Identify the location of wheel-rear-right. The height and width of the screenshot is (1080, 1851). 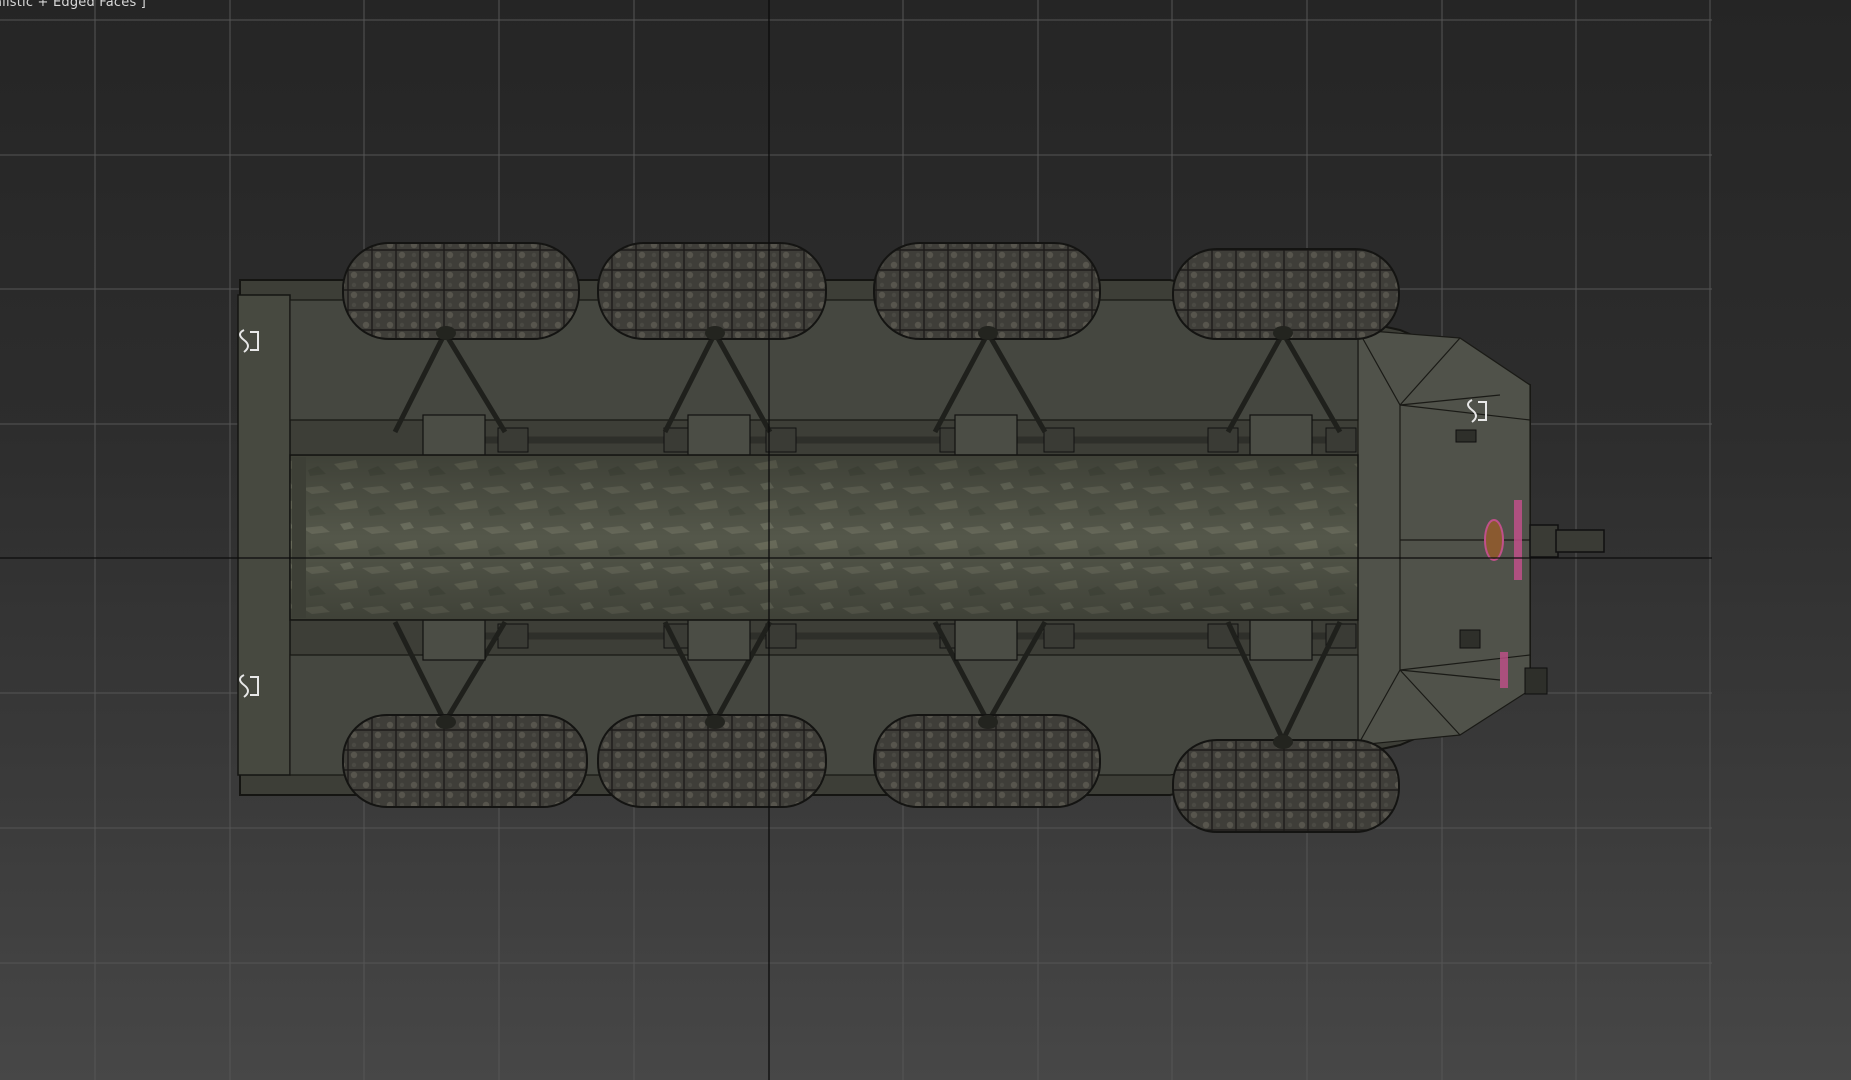
(465, 761).